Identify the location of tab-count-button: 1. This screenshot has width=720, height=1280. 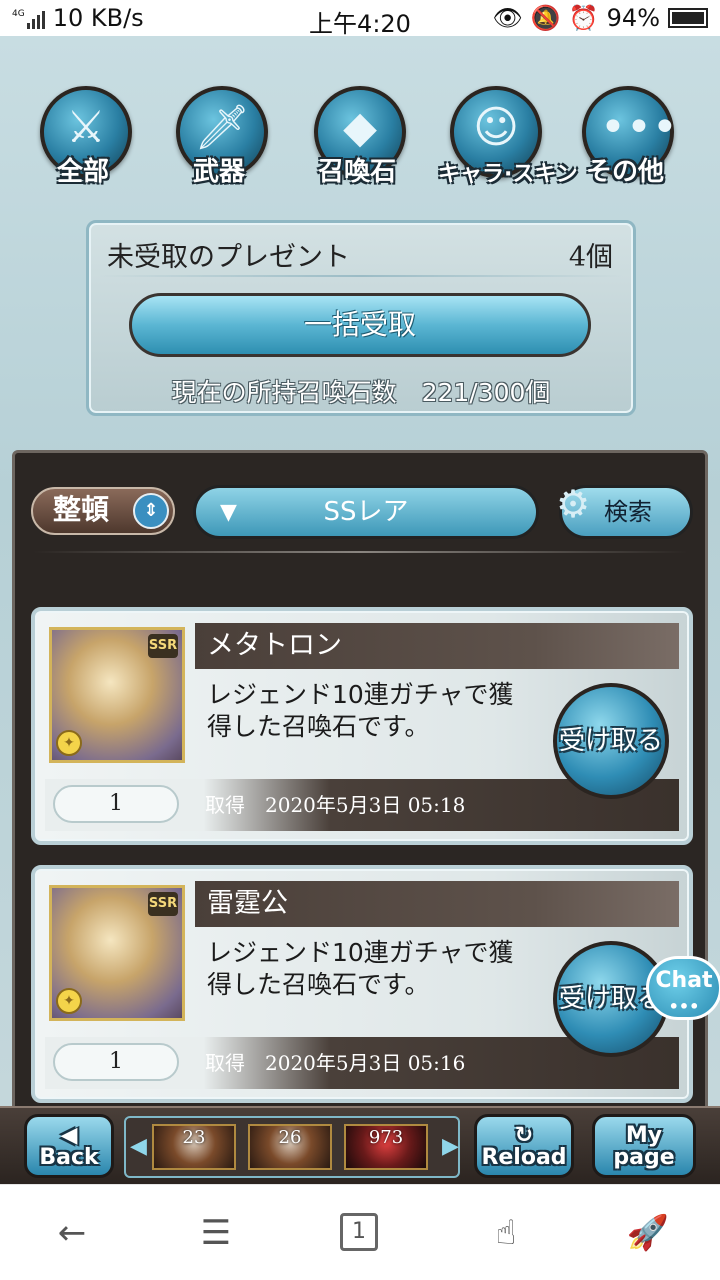
(359, 1232).